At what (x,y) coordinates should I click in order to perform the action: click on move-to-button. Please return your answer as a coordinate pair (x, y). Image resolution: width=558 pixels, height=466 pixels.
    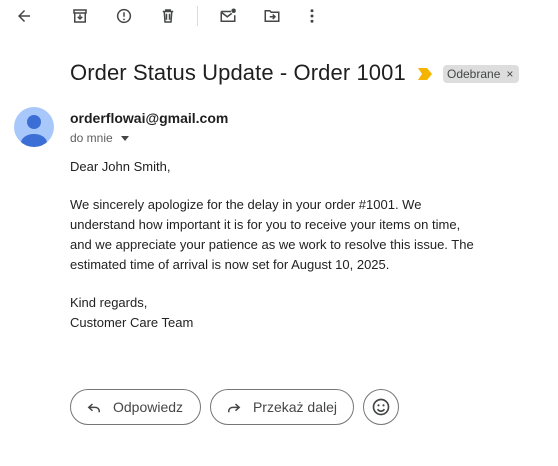
    Looking at the image, I should click on (272, 16).